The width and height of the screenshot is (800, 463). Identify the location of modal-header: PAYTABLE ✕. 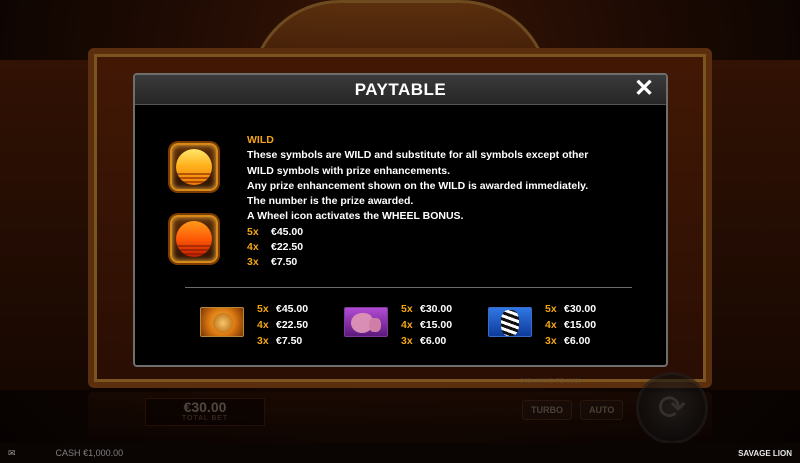
(400, 90).